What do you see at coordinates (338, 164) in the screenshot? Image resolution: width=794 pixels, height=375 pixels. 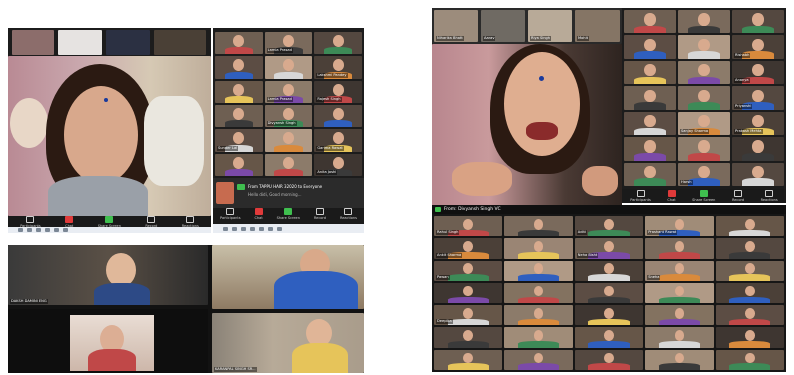 I see `video-tile: Anita Joshi` at bounding box center [338, 164].